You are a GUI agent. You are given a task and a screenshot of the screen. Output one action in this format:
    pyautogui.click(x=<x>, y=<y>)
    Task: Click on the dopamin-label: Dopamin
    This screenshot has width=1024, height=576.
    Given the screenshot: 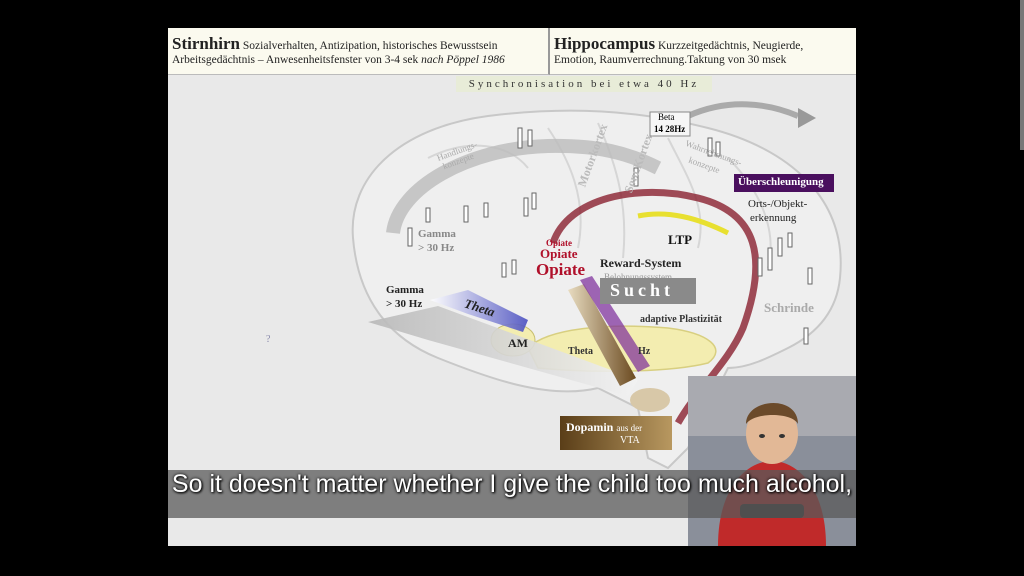 What is the action you would take?
    pyautogui.click(x=590, y=427)
    